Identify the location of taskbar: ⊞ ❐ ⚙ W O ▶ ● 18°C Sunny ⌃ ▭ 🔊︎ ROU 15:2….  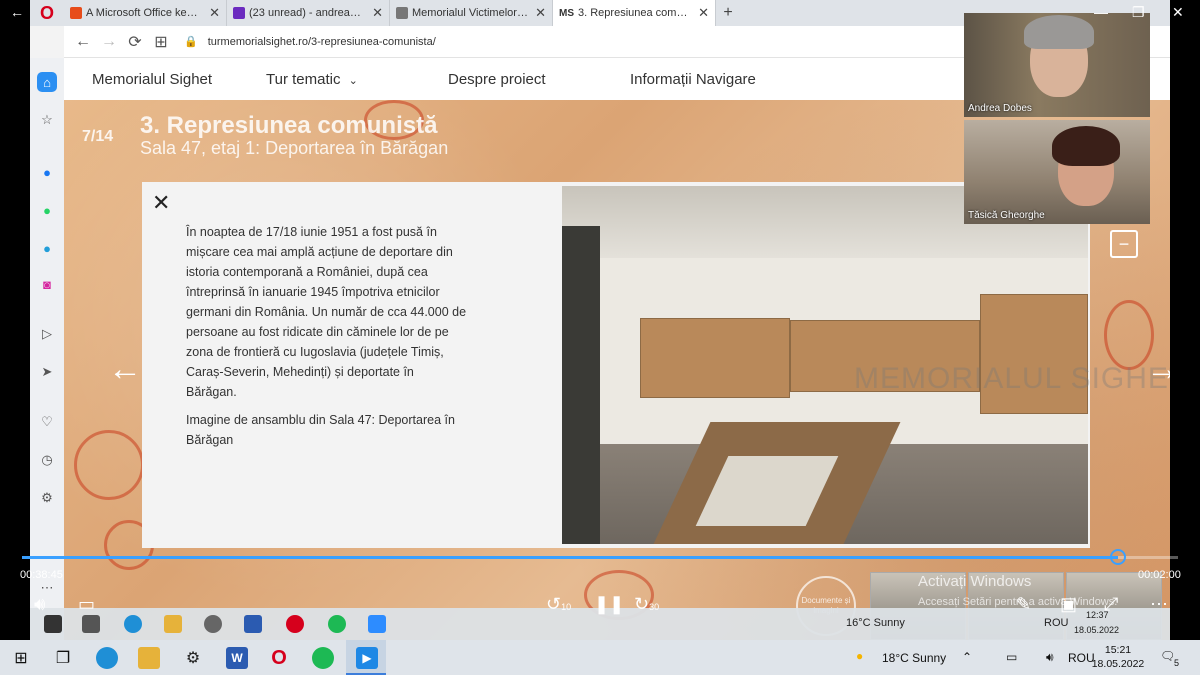
(600, 657).